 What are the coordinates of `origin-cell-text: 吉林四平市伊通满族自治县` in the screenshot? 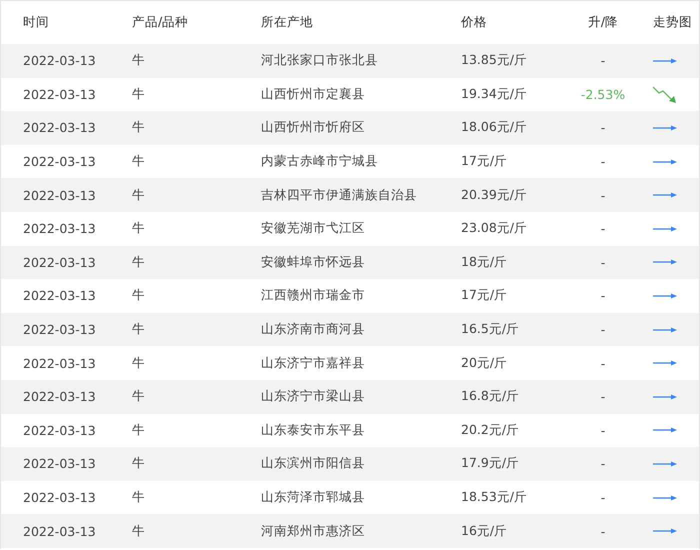 It's located at (339, 195).